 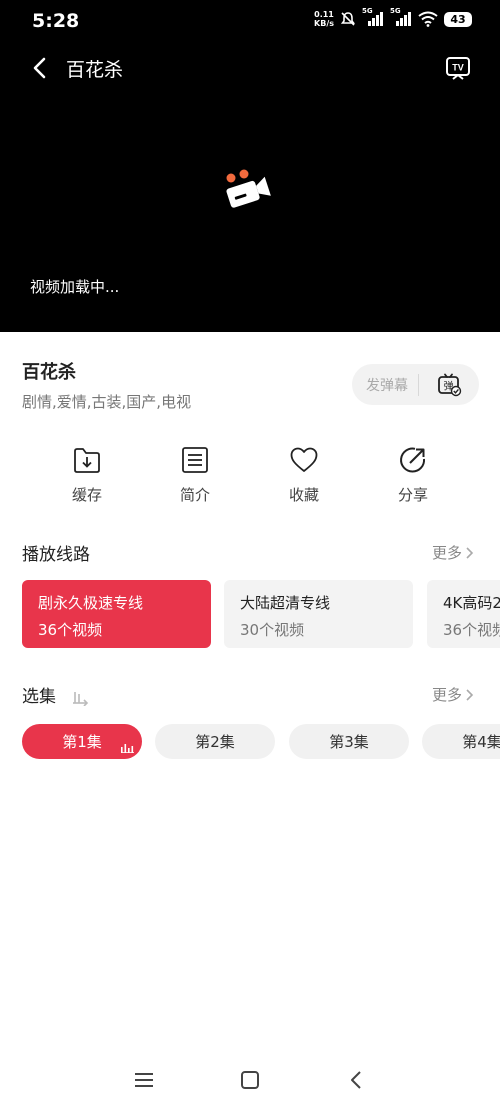 I want to click on favorite-label: 收藏, so click(x=303, y=495).